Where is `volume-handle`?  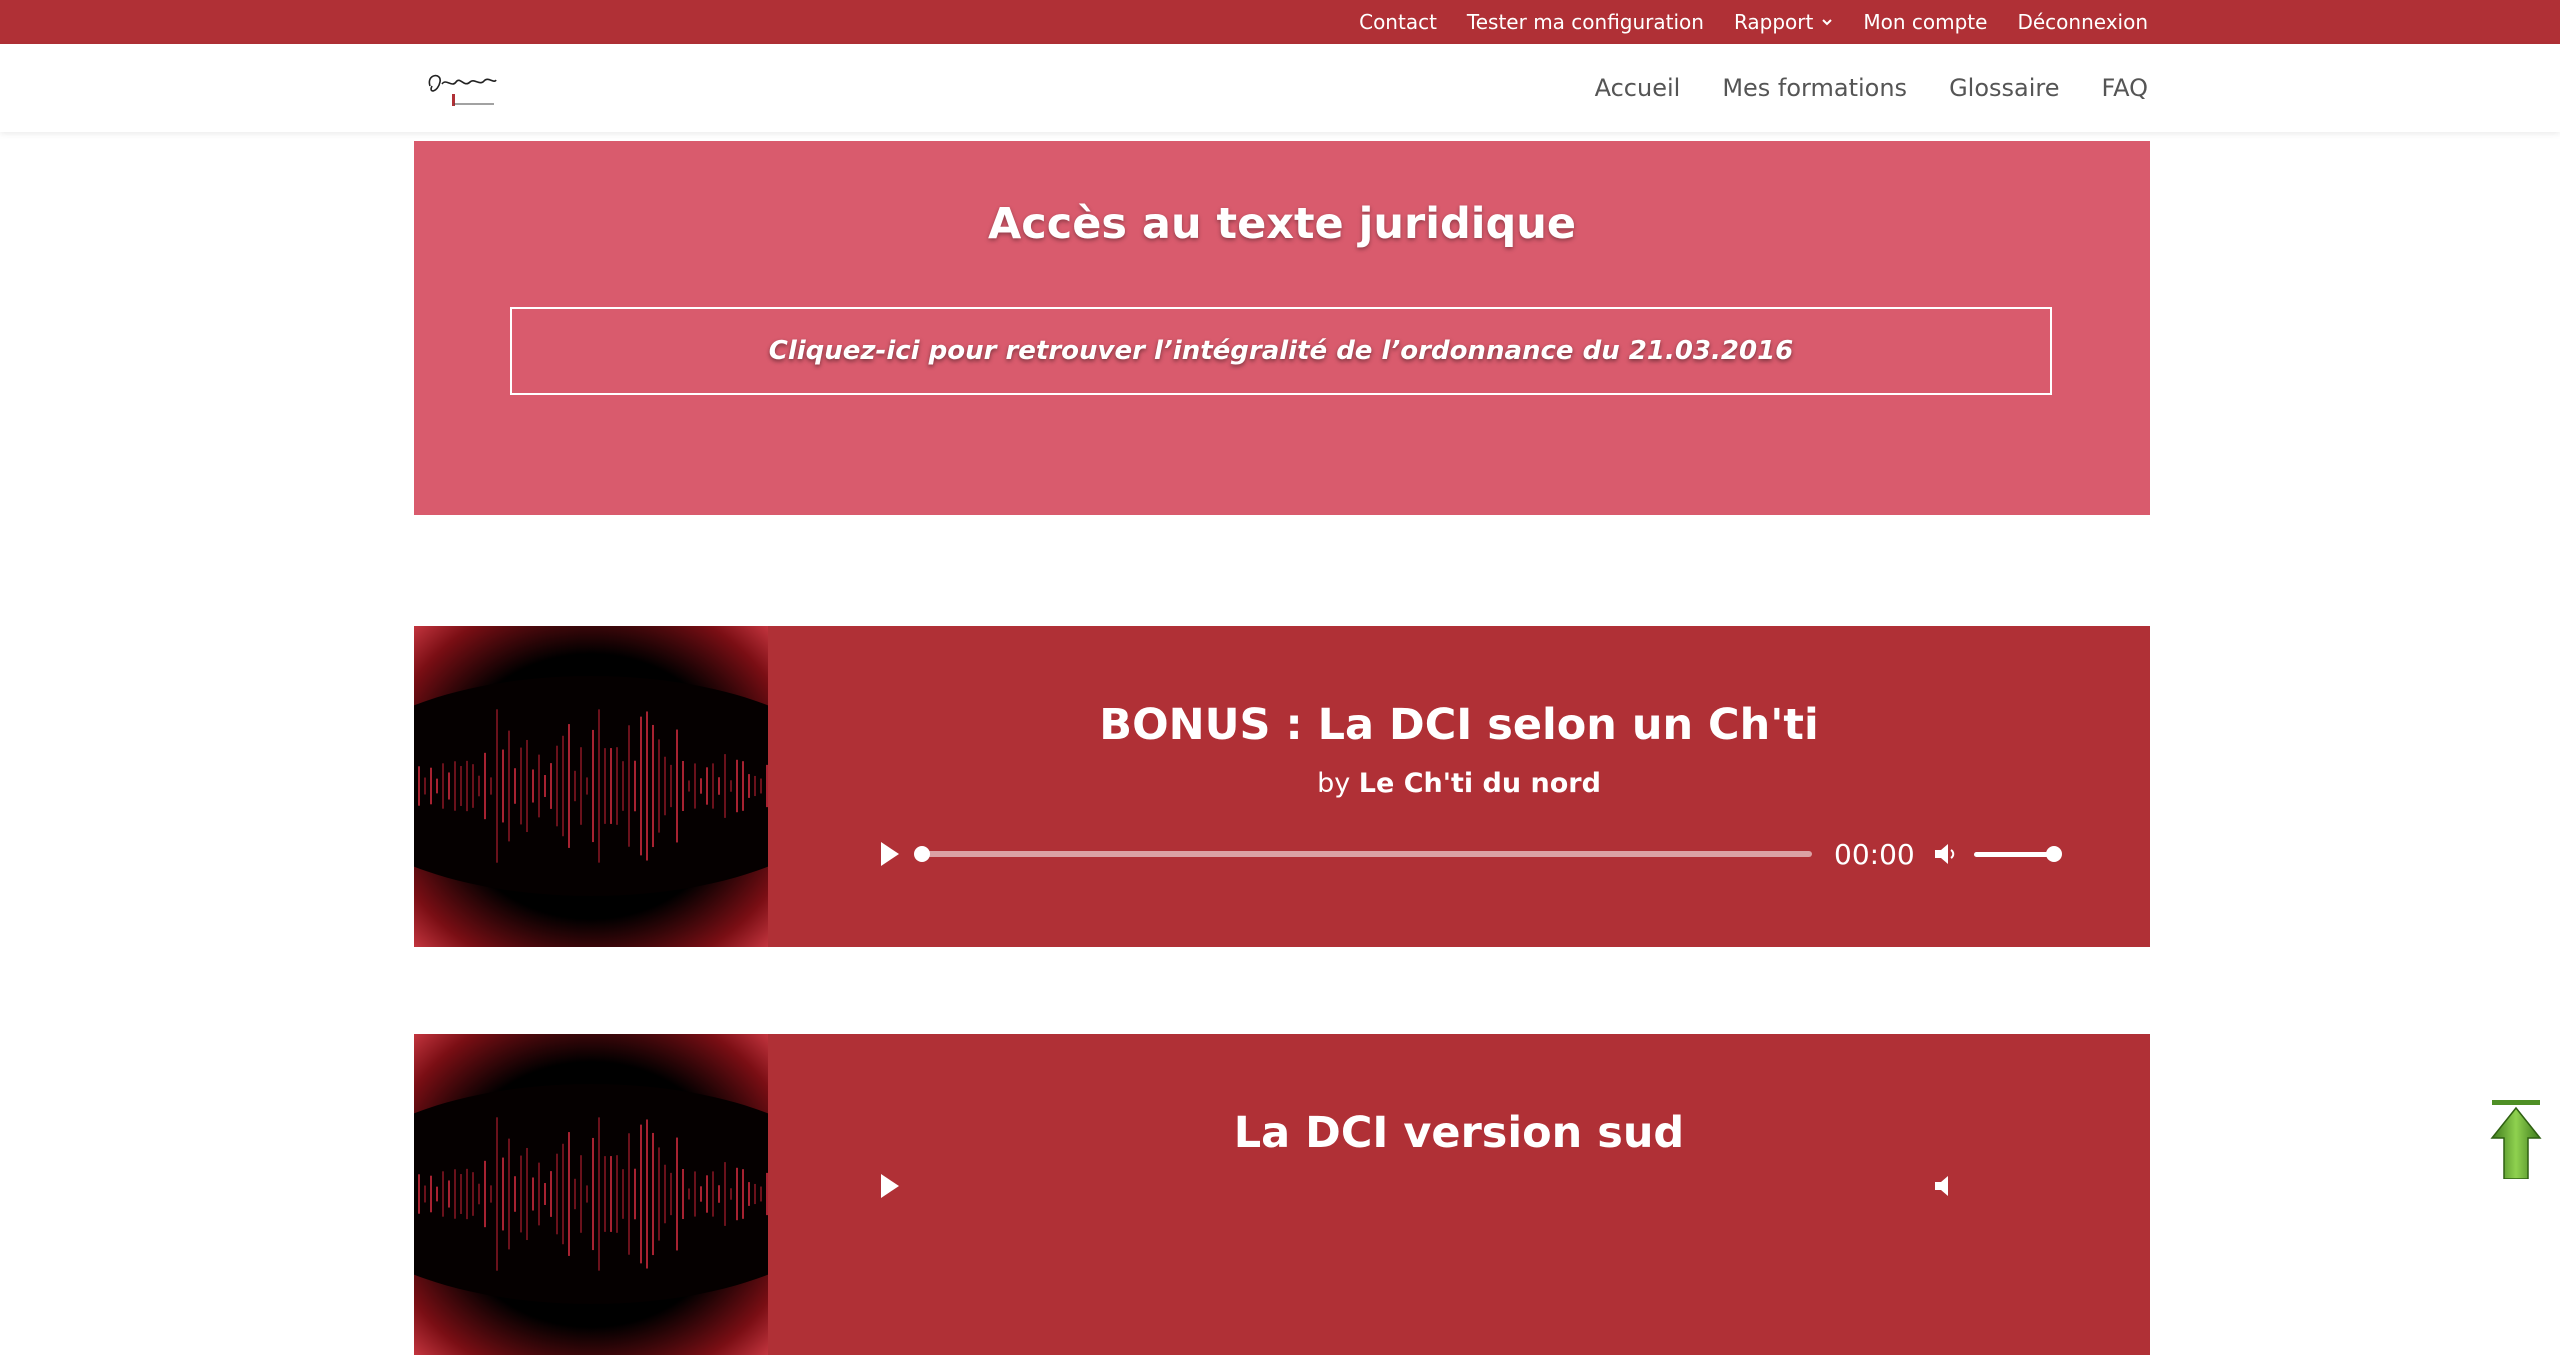 volume-handle is located at coordinates (2054, 854).